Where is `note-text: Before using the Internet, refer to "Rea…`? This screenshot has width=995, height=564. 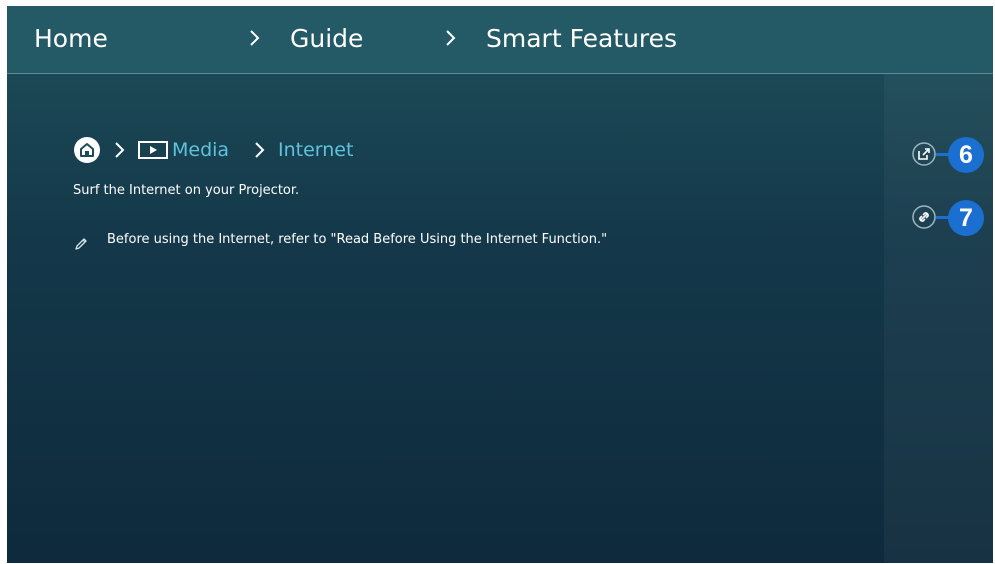 note-text: Before using the Internet, refer to "Rea… is located at coordinates (357, 239).